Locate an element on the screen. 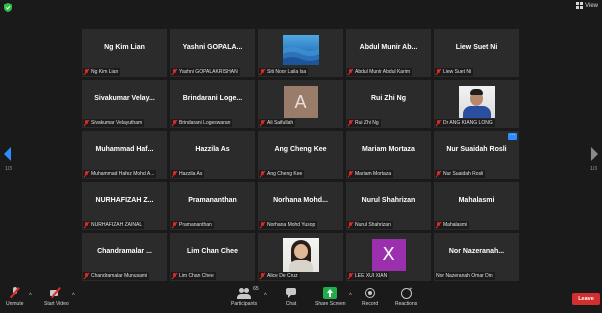  participant-tile: Nurul Shahrizan Nurul Shahrizan is located at coordinates (388, 206).